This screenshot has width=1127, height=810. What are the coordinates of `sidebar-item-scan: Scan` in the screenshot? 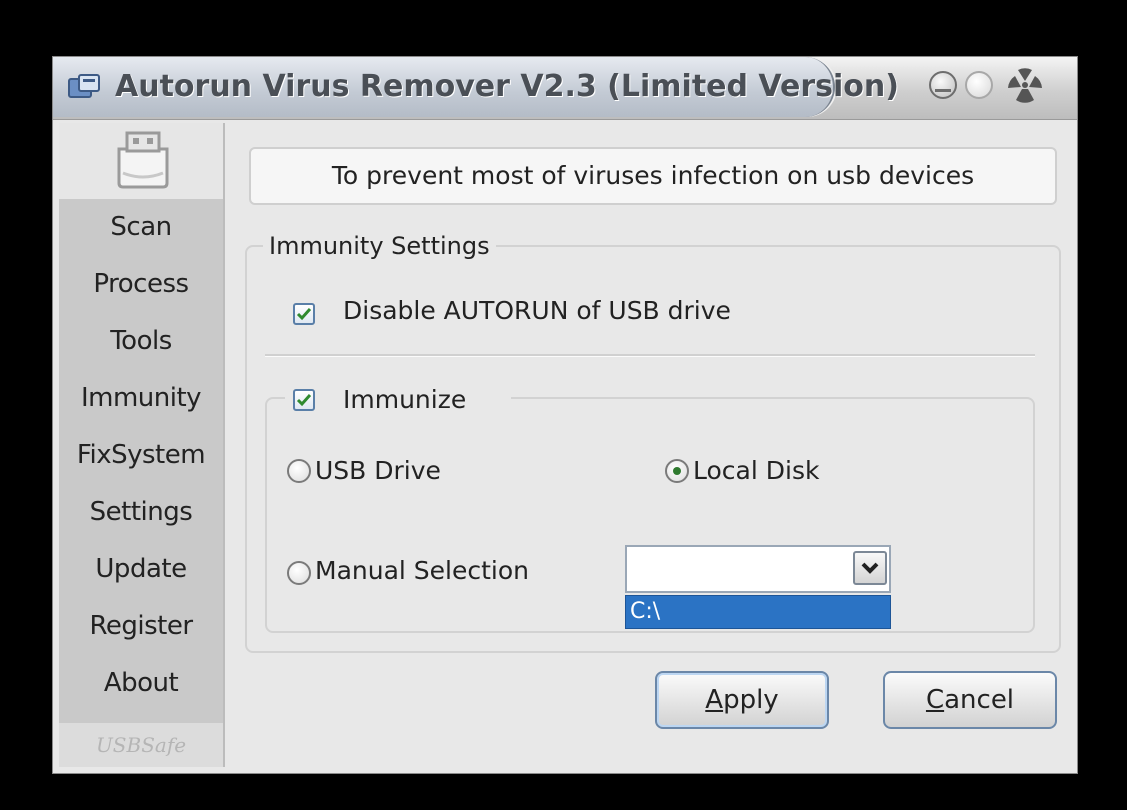 It's located at (141, 227).